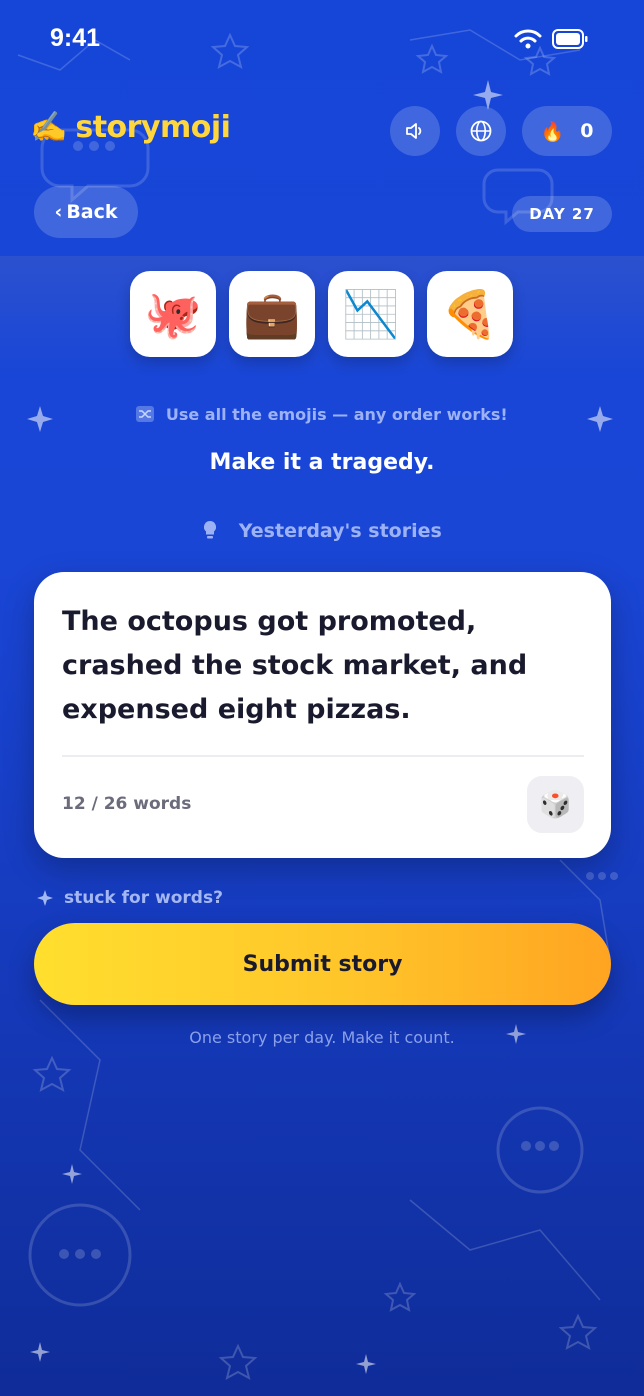  I want to click on status-time: 9:41, so click(75, 38).